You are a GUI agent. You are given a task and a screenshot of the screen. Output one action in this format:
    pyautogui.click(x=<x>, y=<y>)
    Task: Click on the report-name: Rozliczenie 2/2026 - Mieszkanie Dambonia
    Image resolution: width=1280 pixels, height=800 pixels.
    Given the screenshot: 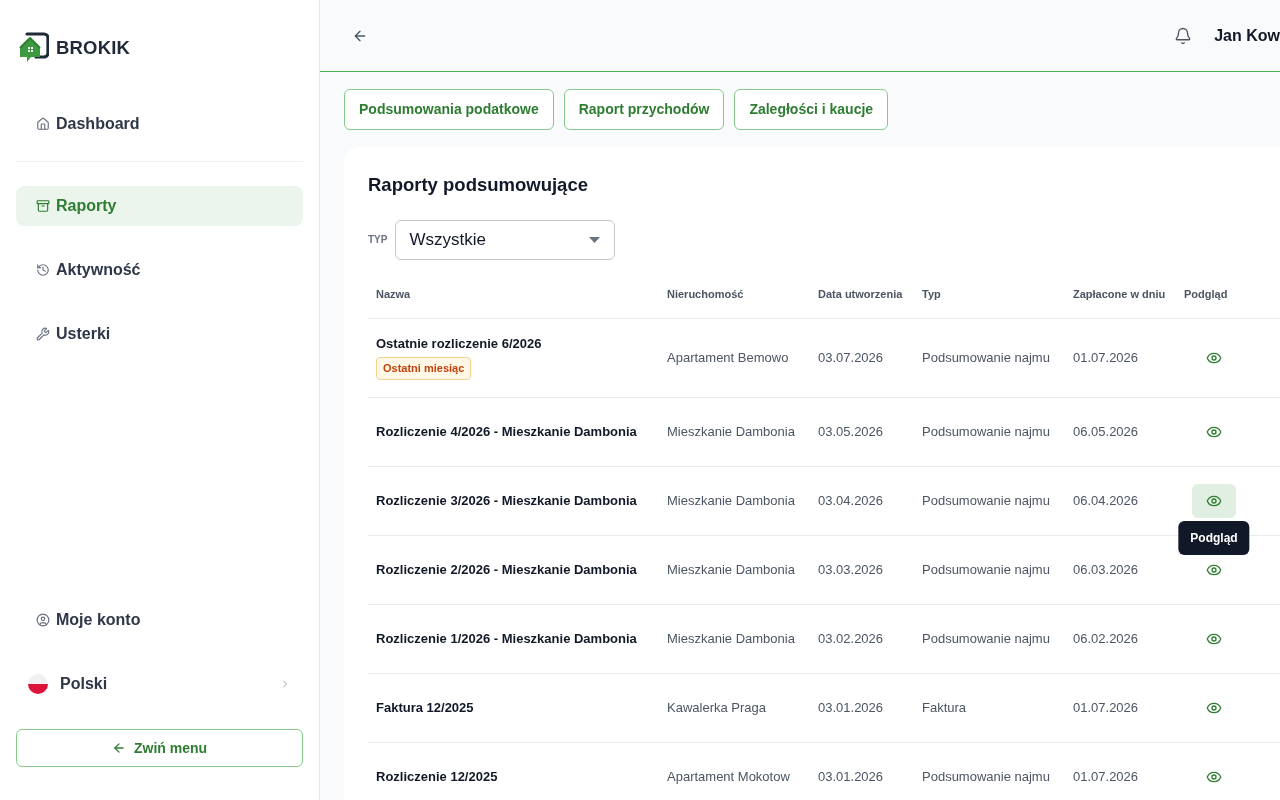 What is the action you would take?
    pyautogui.click(x=506, y=569)
    